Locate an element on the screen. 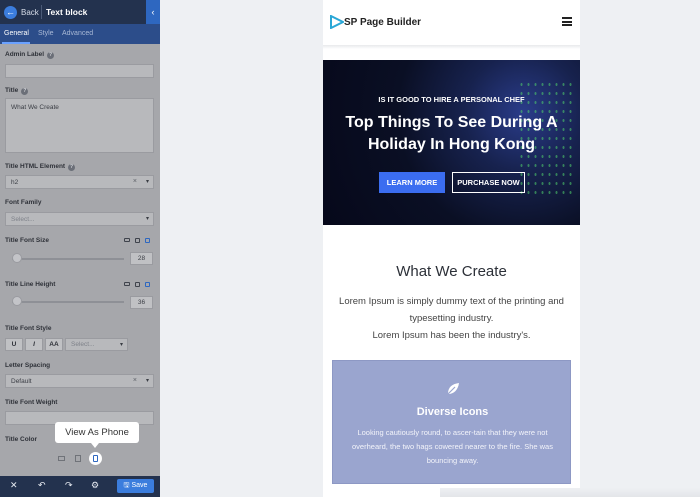 The height and width of the screenshot is (497, 700). font-family-label: Font Family is located at coordinates (23, 202).